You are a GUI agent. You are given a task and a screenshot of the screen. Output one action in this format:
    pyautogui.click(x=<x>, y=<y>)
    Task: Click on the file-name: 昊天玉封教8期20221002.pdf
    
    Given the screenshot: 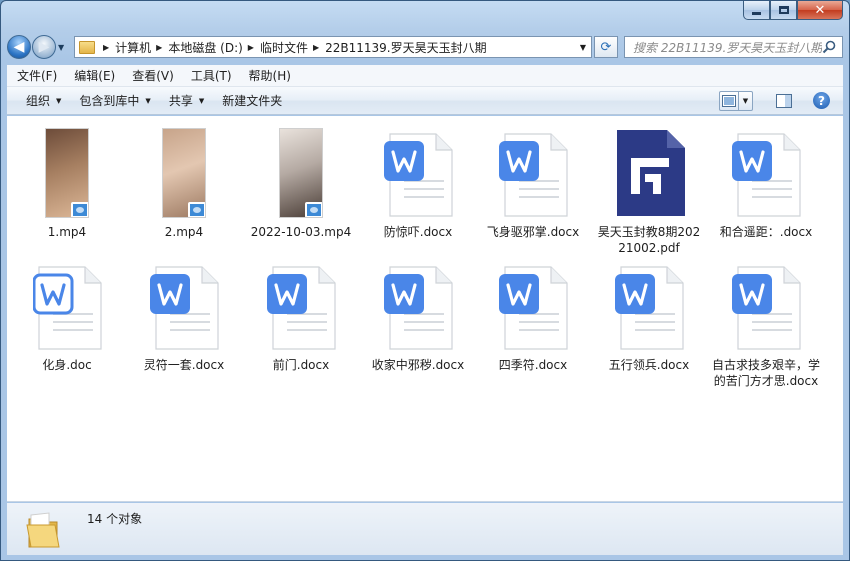 What is the action you would take?
    pyautogui.click(x=649, y=240)
    